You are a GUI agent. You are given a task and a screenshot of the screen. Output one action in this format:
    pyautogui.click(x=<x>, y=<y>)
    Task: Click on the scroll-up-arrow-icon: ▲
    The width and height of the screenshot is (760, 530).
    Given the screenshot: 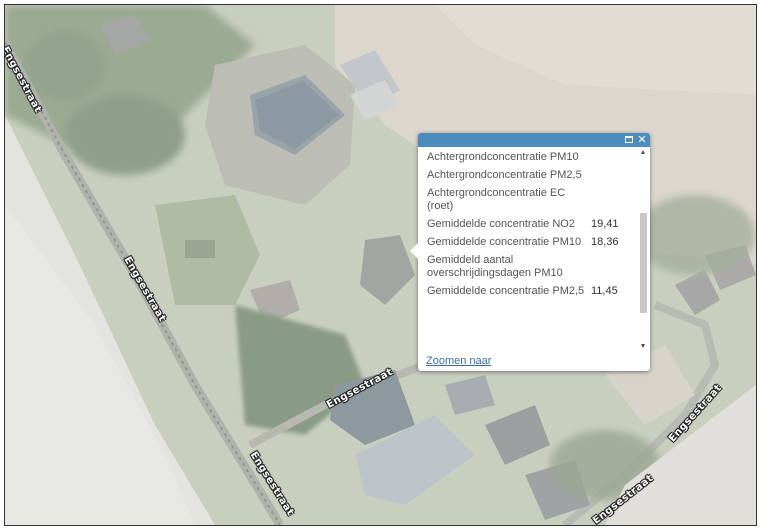 What is the action you would take?
    pyautogui.click(x=643, y=153)
    